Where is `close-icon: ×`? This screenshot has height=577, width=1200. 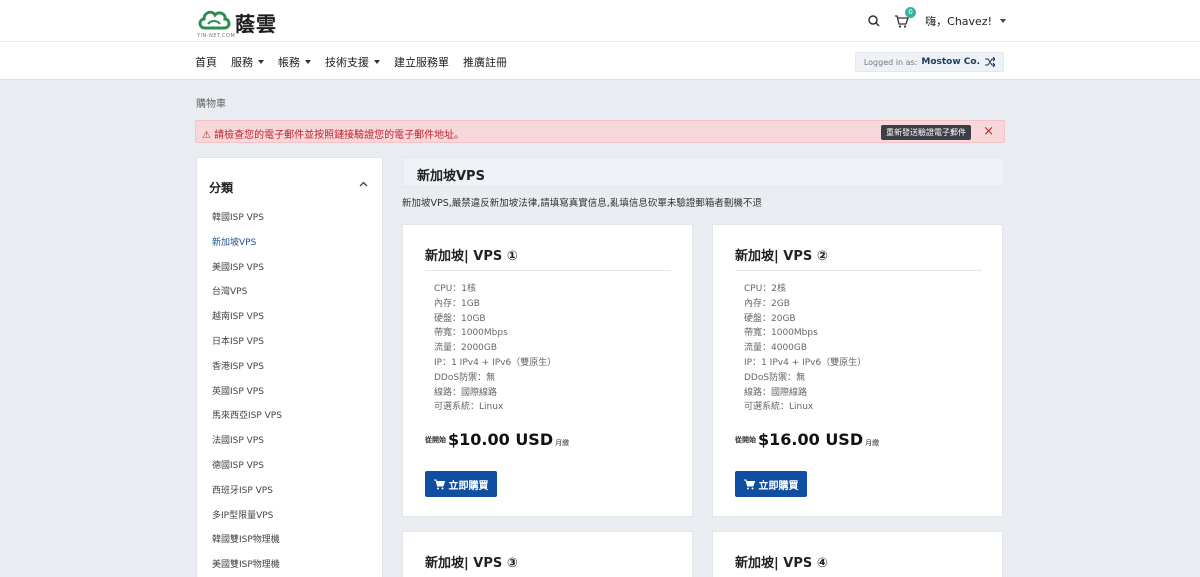 close-icon: × is located at coordinates (988, 131).